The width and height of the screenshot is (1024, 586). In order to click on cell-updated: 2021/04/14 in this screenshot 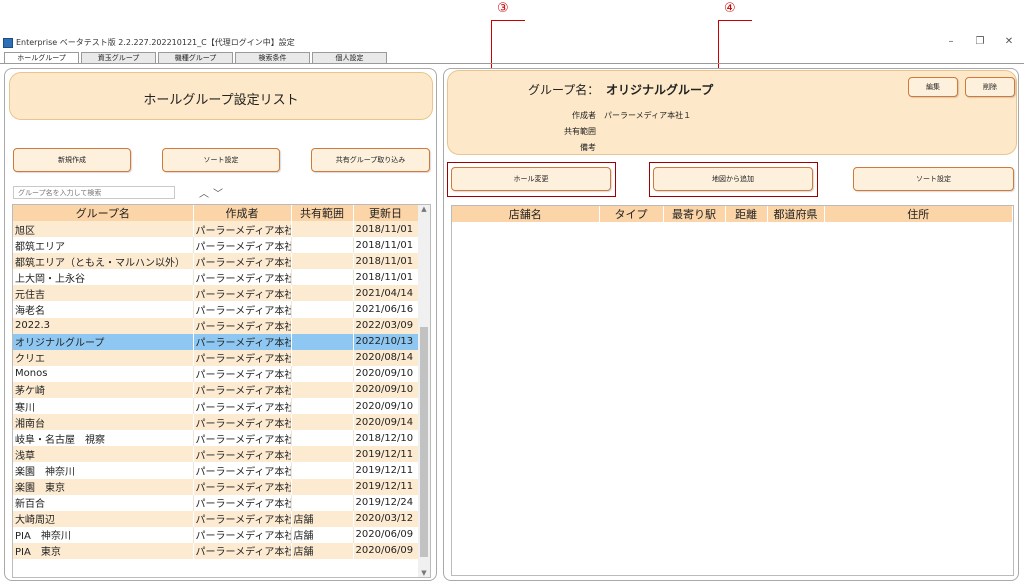, I will do `click(386, 293)`.